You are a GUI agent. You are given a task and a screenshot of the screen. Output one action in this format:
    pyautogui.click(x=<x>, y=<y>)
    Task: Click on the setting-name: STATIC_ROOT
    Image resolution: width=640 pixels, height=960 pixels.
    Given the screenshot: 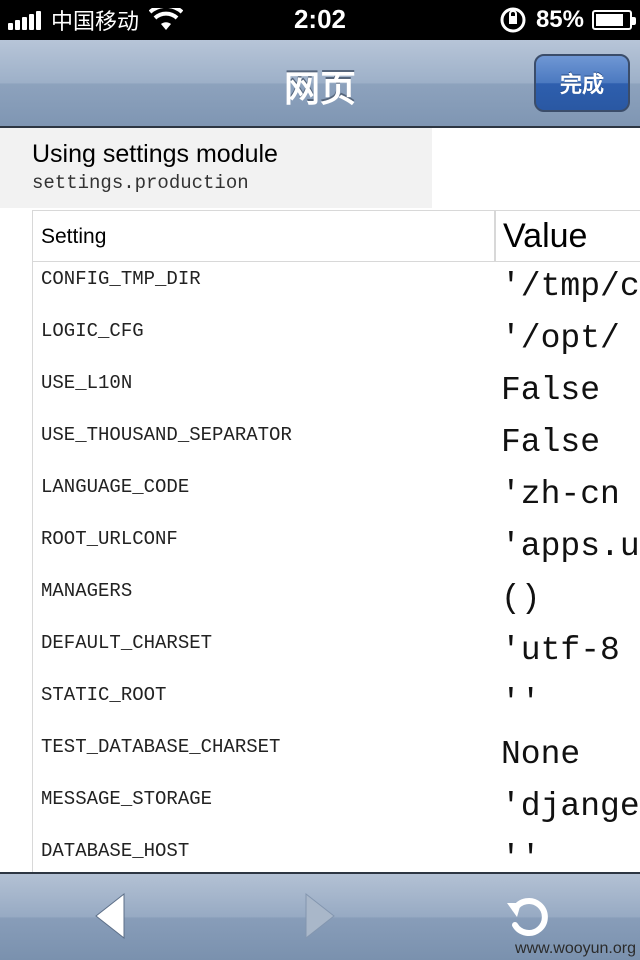 What is the action you would take?
    pyautogui.click(x=104, y=695)
    